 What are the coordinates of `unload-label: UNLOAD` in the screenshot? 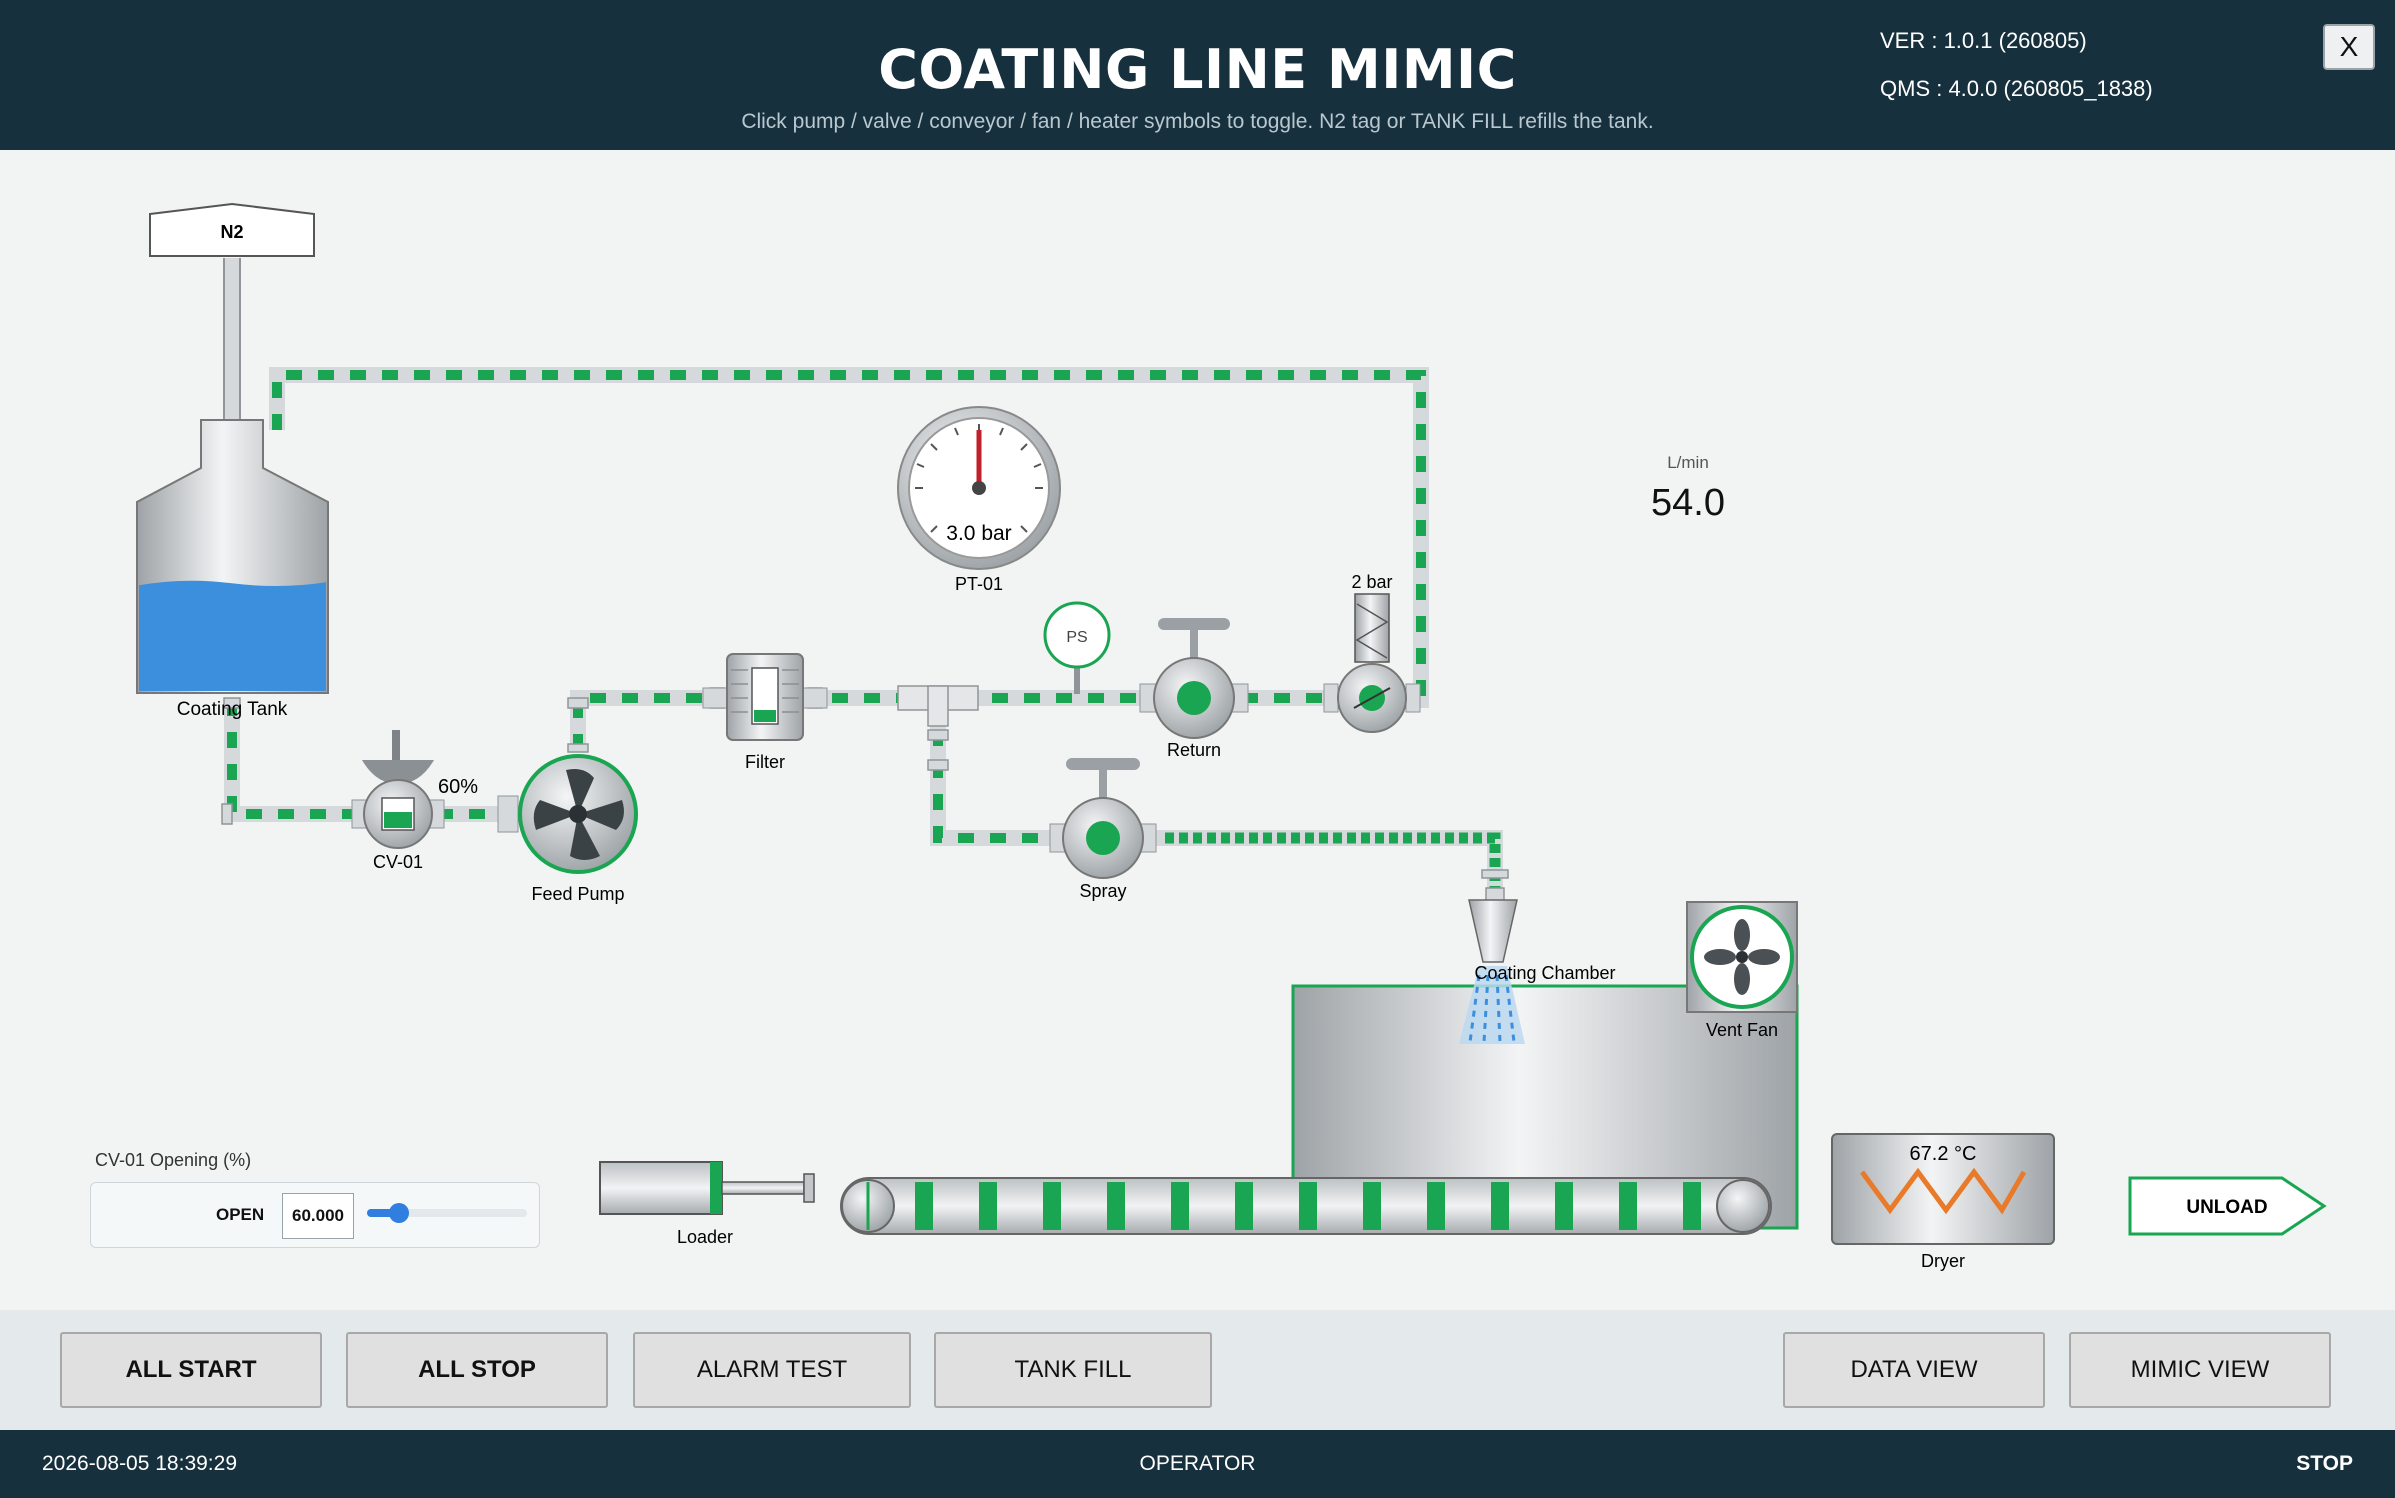 It's located at (2226, 1207).